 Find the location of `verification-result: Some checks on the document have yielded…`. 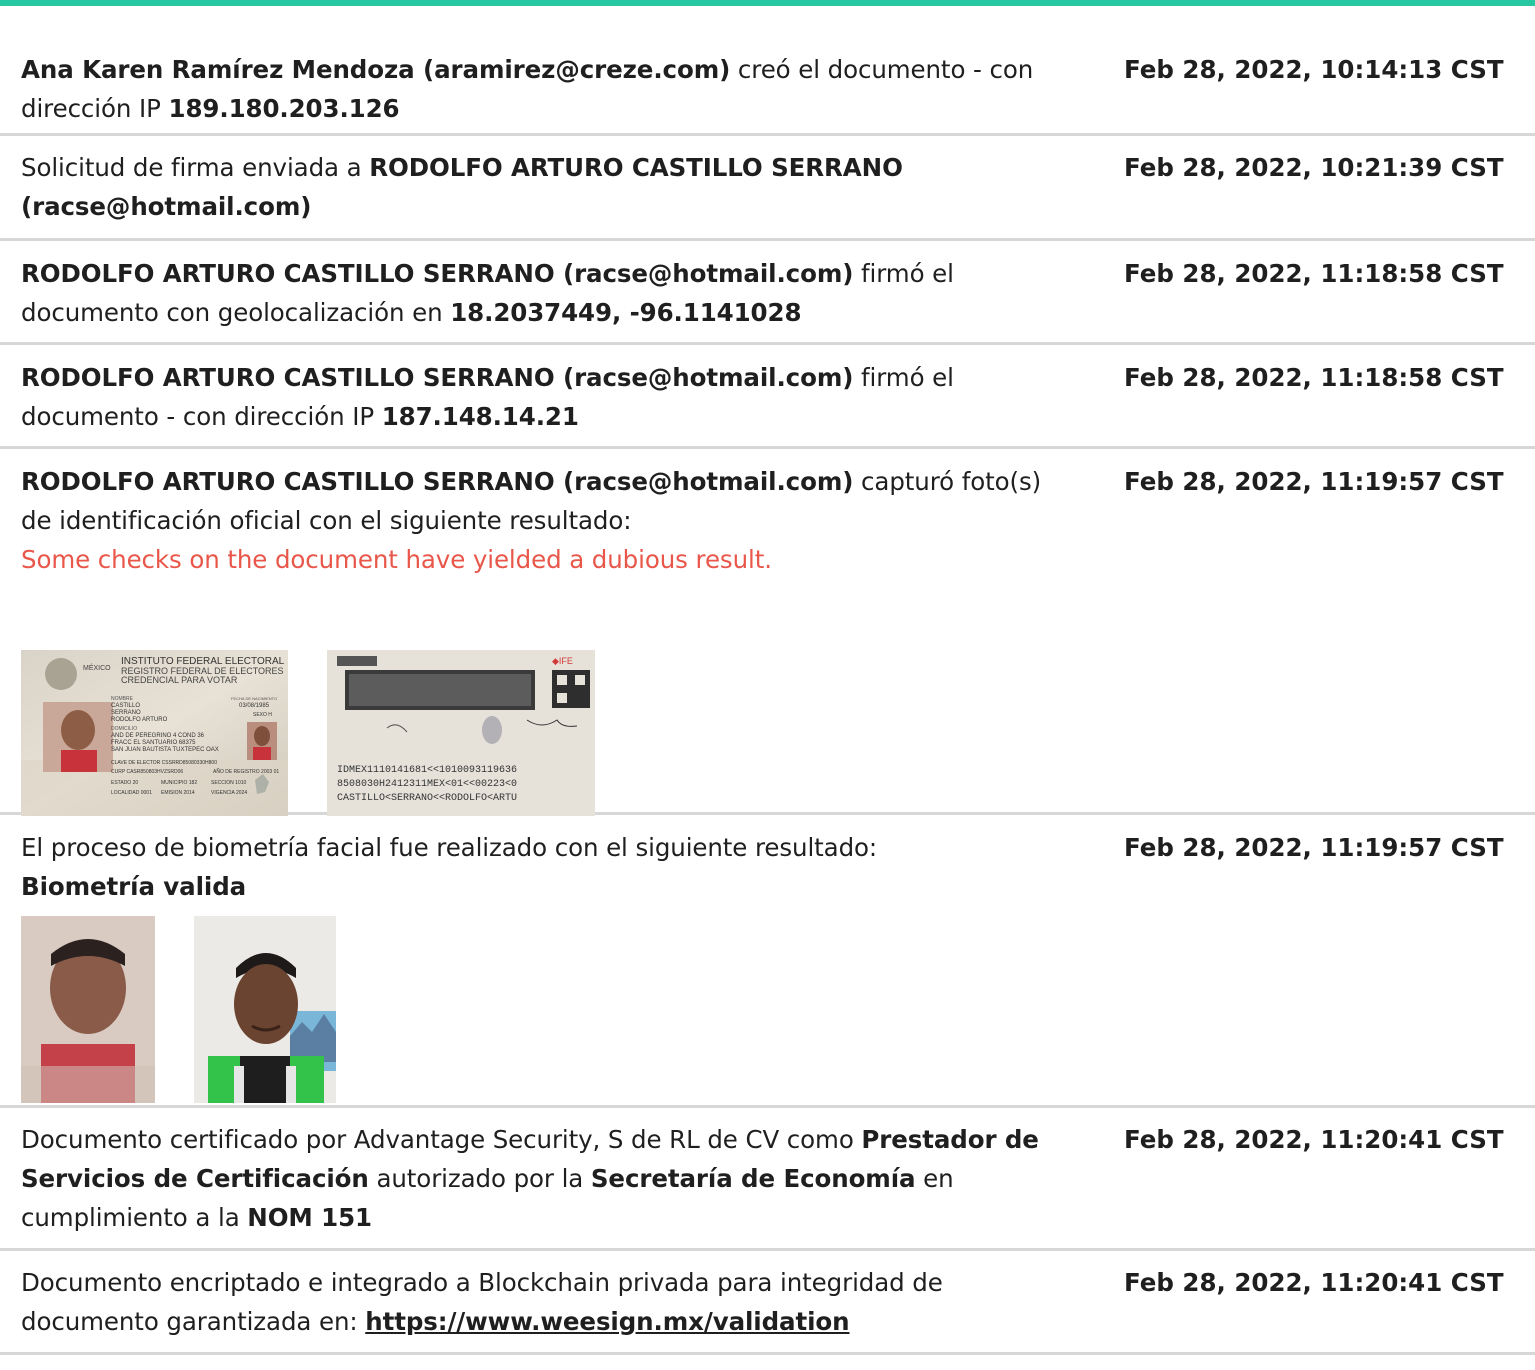

verification-result: Some checks on the document have yielded… is located at coordinates (396, 559).